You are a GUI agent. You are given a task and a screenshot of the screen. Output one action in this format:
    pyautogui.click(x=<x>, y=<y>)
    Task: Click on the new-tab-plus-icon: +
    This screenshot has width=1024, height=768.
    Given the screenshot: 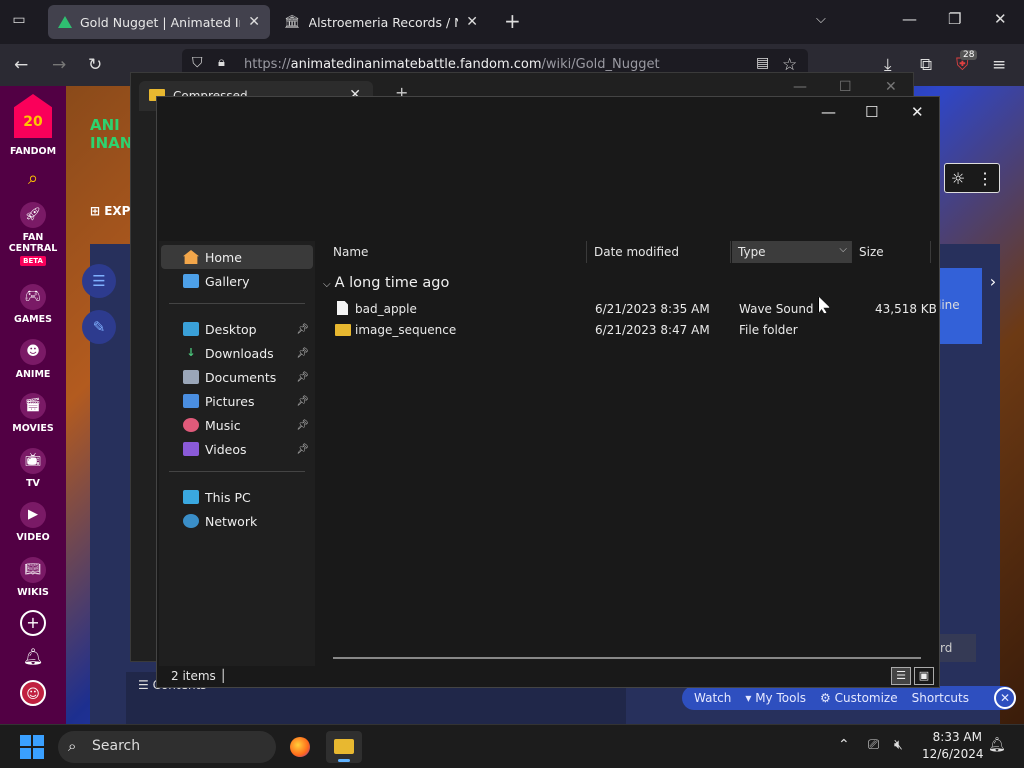 What is the action you would take?
    pyautogui.click(x=512, y=21)
    